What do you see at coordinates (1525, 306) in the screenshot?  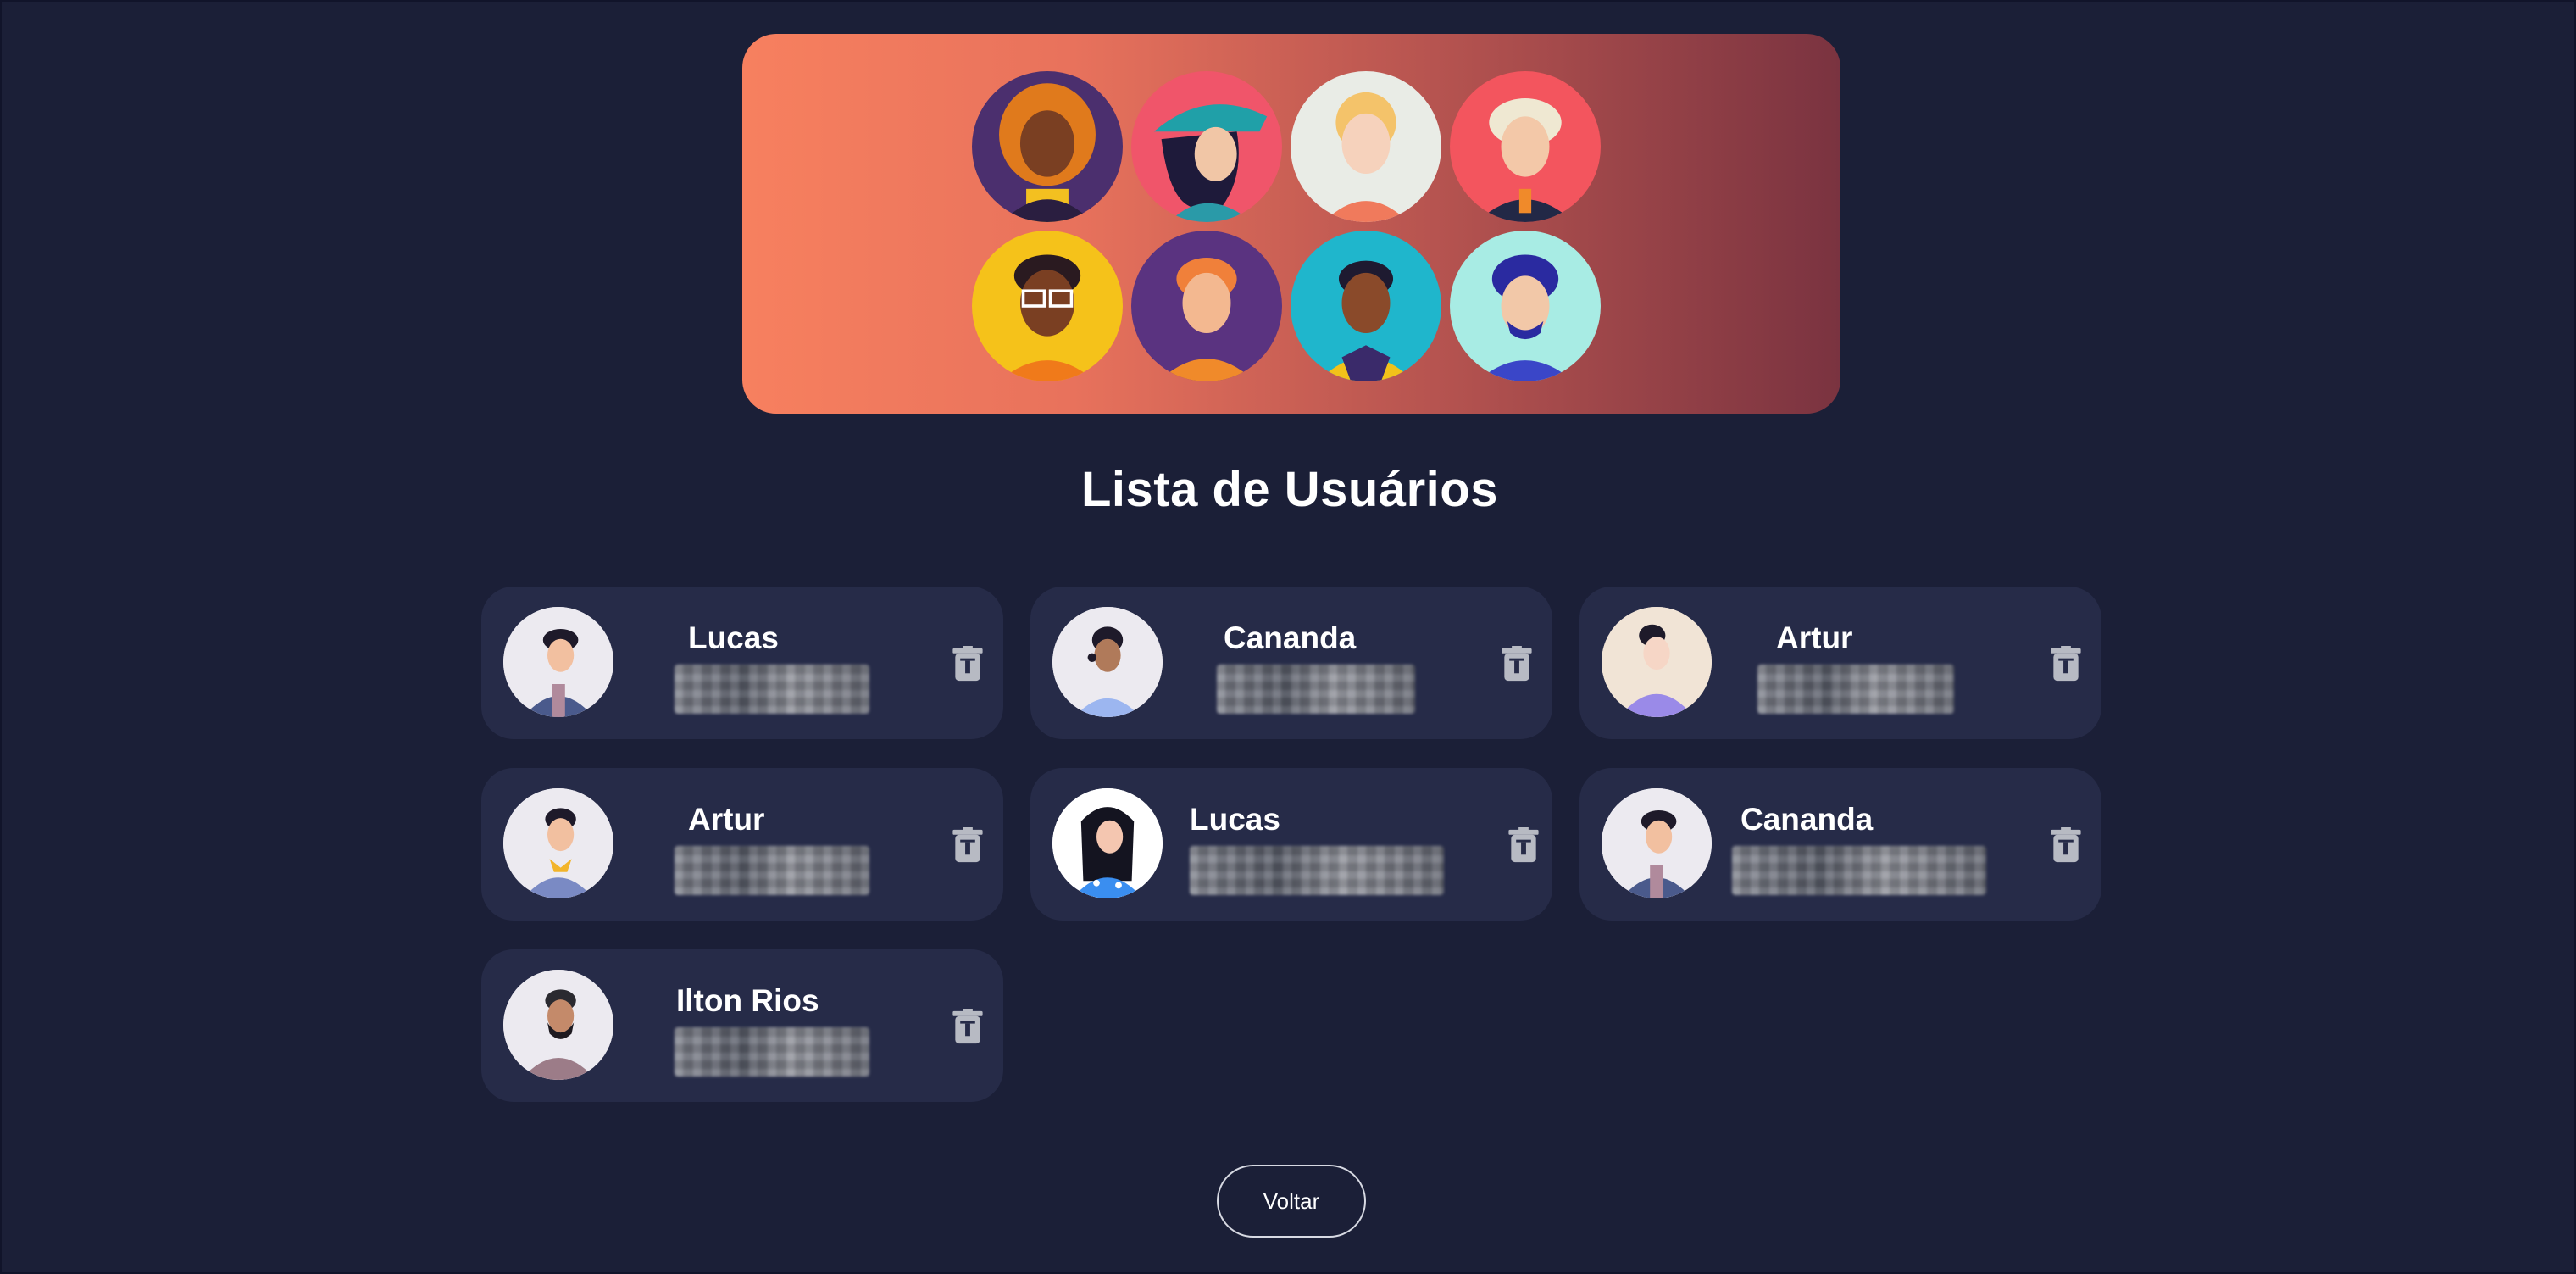 I see `banner-avatar-man-curly-icon` at bounding box center [1525, 306].